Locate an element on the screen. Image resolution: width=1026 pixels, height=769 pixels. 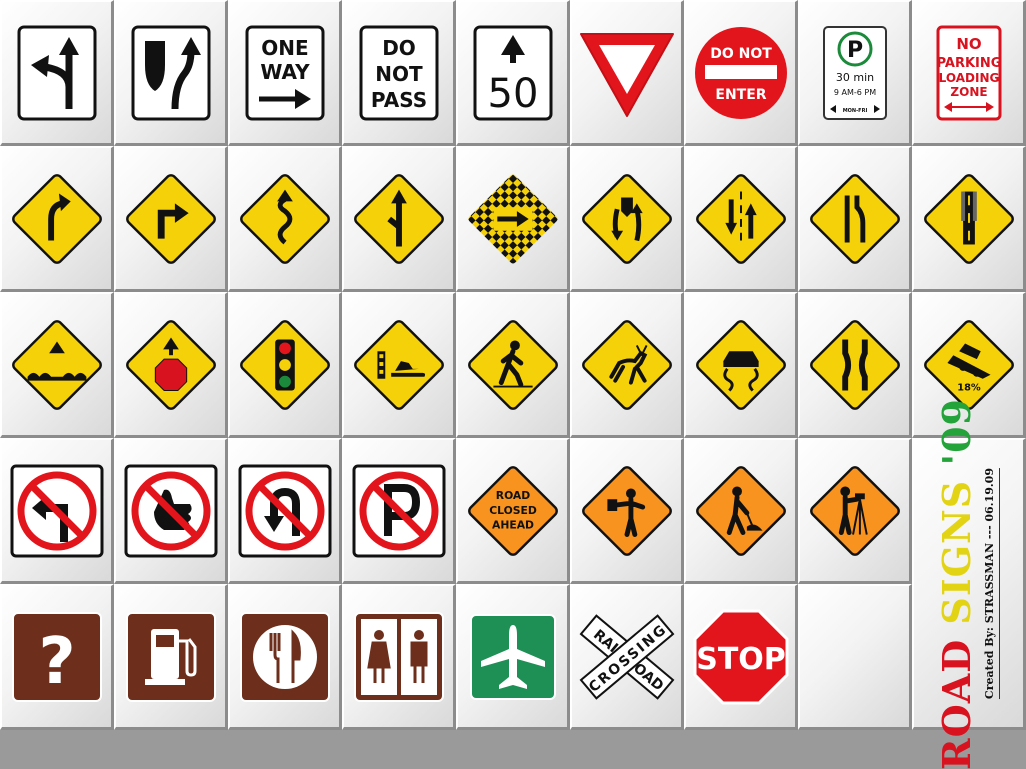
do-not-pass-sign: DO NOT PASS is located at coordinates (398, 72).